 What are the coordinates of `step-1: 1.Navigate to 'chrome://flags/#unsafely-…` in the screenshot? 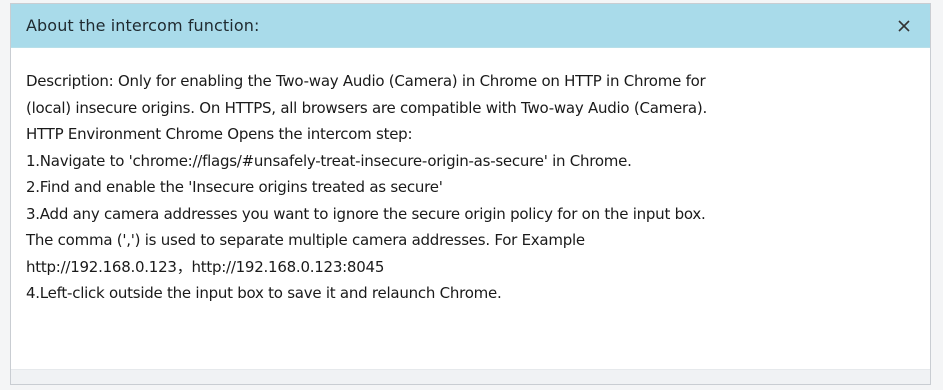 It's located at (329, 160).